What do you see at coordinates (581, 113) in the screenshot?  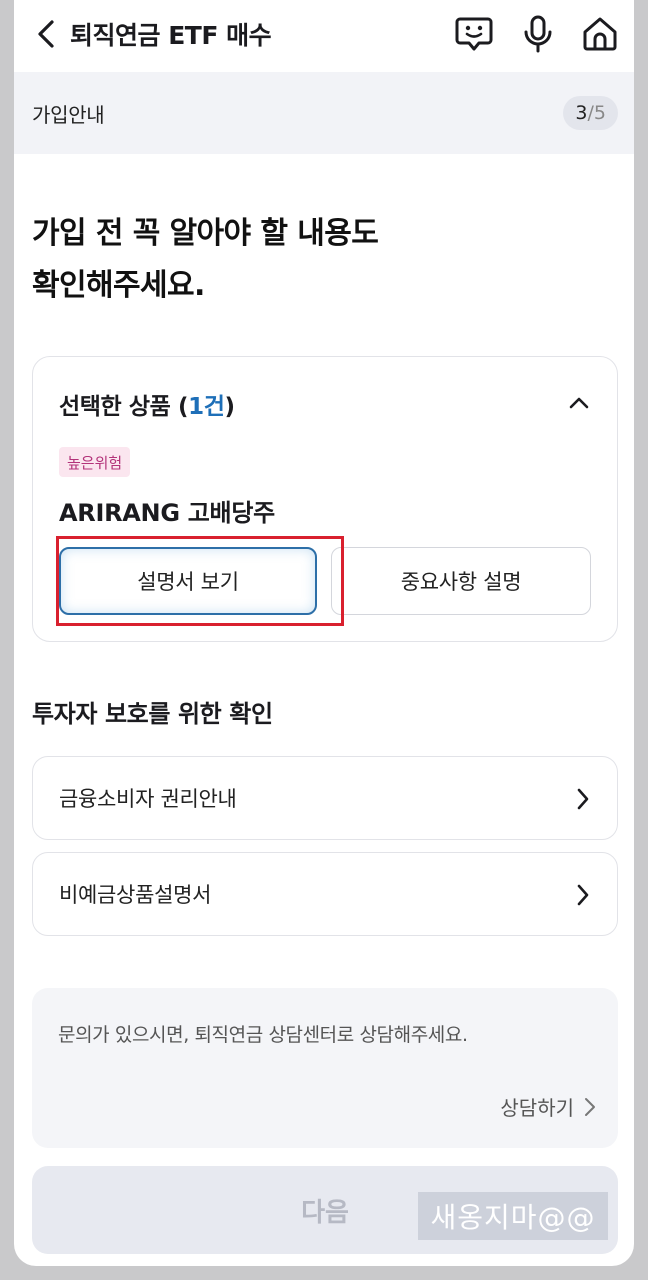 I see `step-current: 3` at bounding box center [581, 113].